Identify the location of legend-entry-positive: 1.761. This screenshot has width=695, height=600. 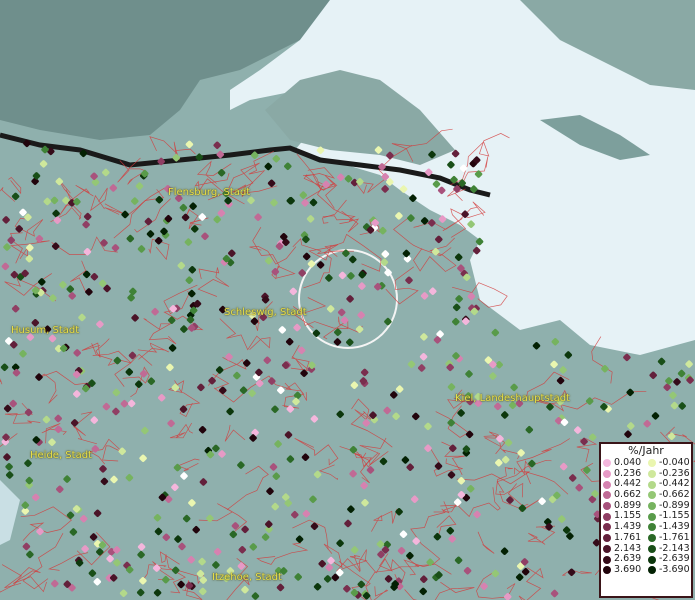
(623, 537).